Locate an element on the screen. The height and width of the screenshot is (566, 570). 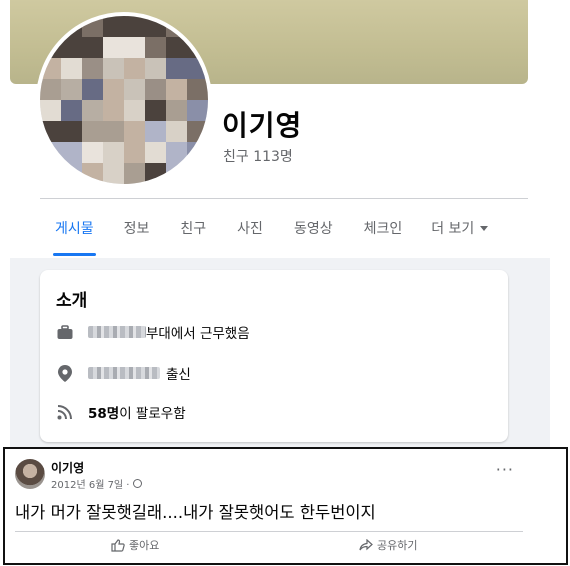
post-author-avatar is located at coordinates (30, 474).